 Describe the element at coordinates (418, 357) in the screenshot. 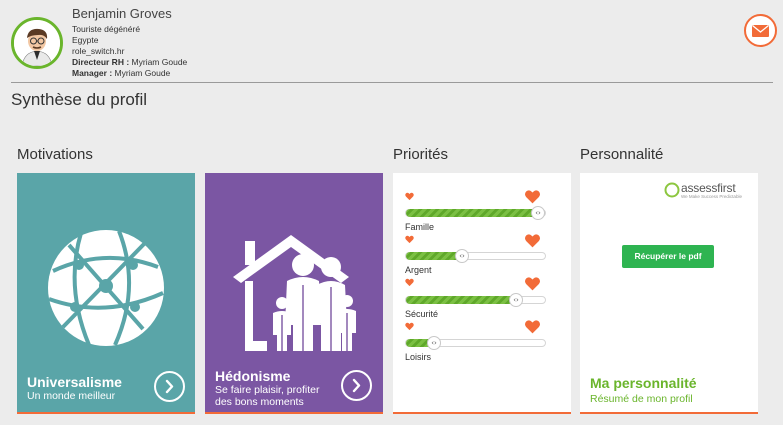

I see `priority-label-loisirs: Loisirs` at that location.